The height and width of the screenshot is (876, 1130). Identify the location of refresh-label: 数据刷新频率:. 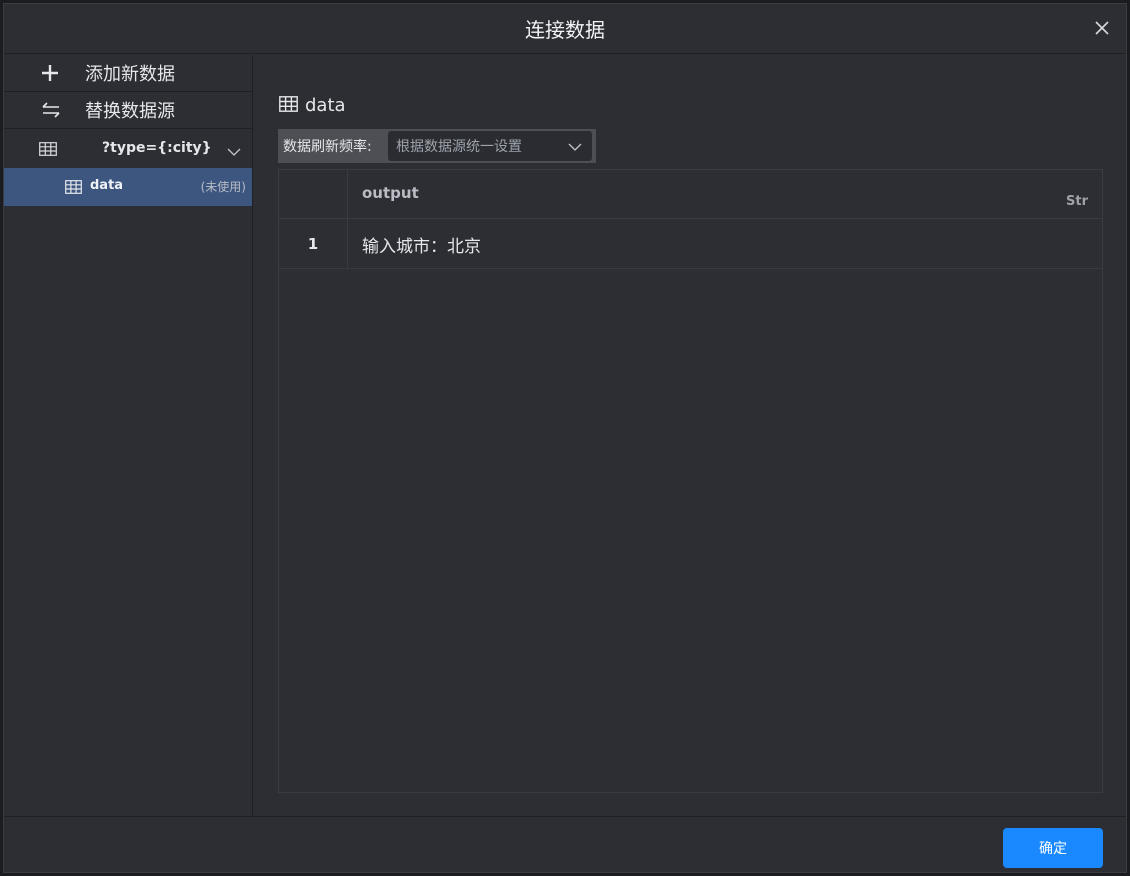
(327, 147).